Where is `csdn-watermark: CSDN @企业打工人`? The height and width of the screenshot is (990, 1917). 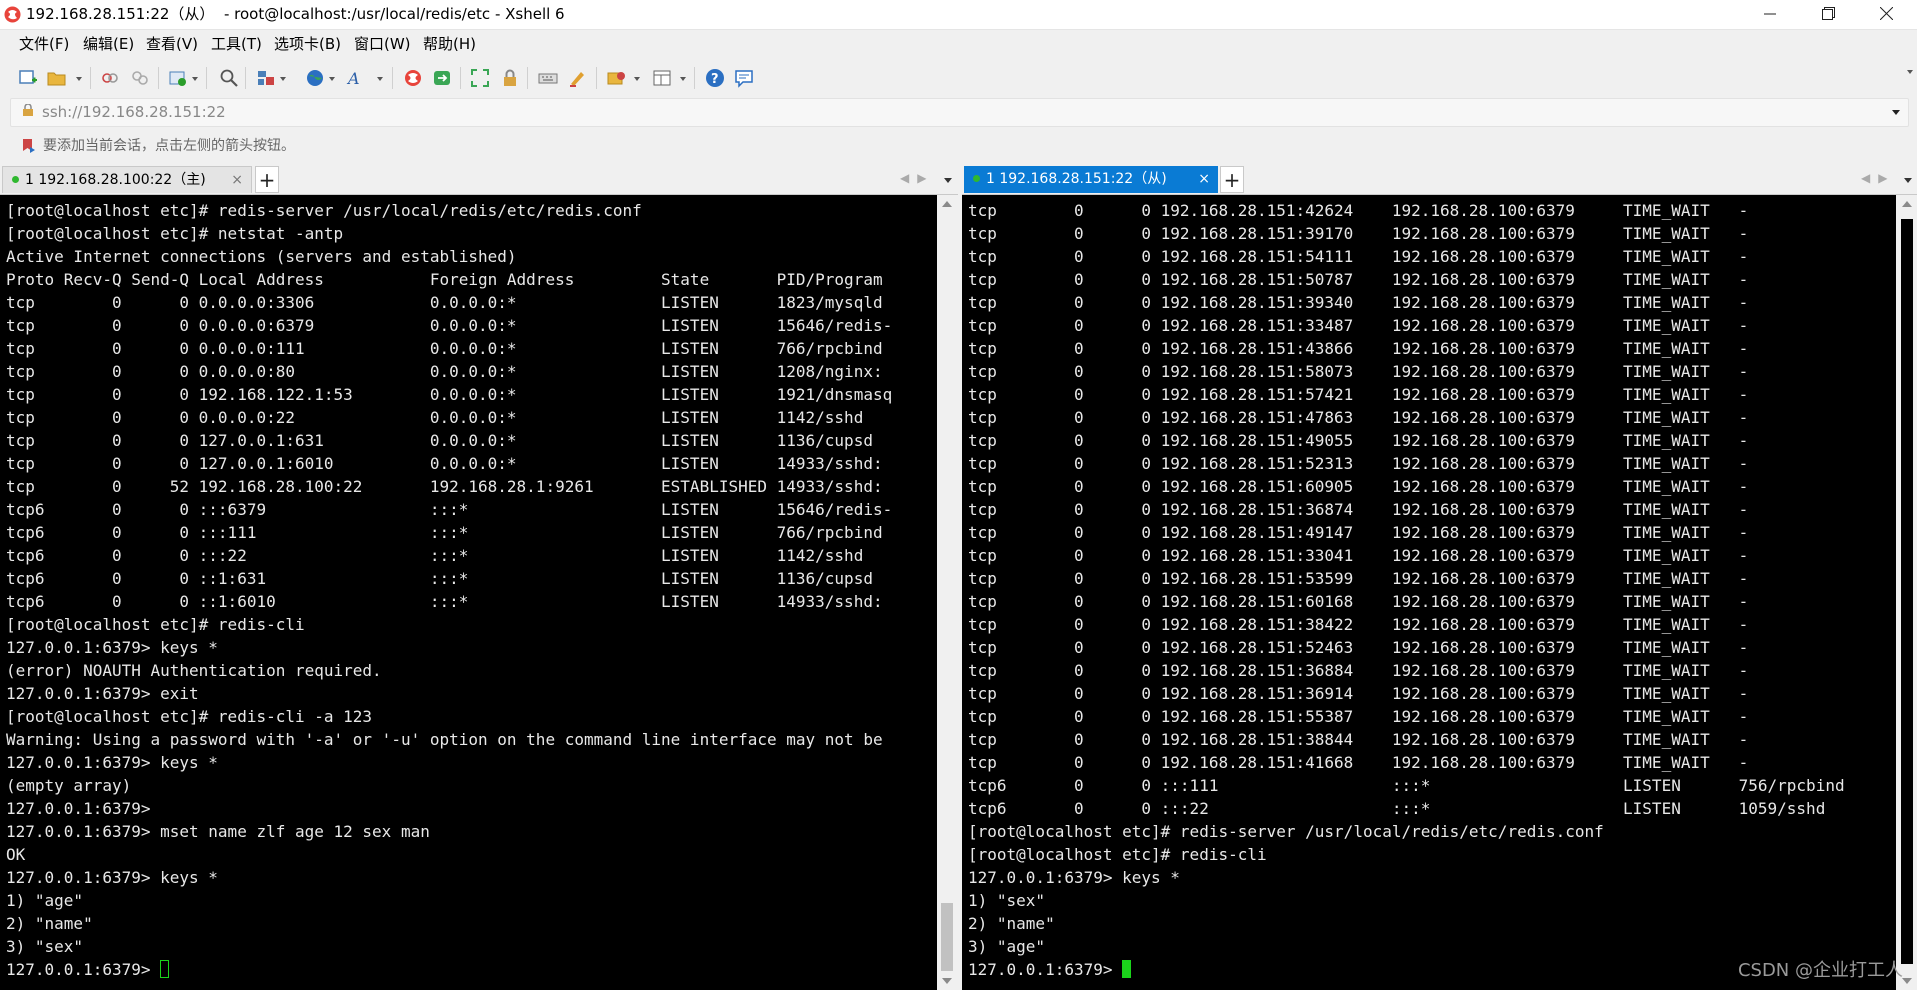 csdn-watermark: CSDN @企业打工人 is located at coordinates (1820, 970).